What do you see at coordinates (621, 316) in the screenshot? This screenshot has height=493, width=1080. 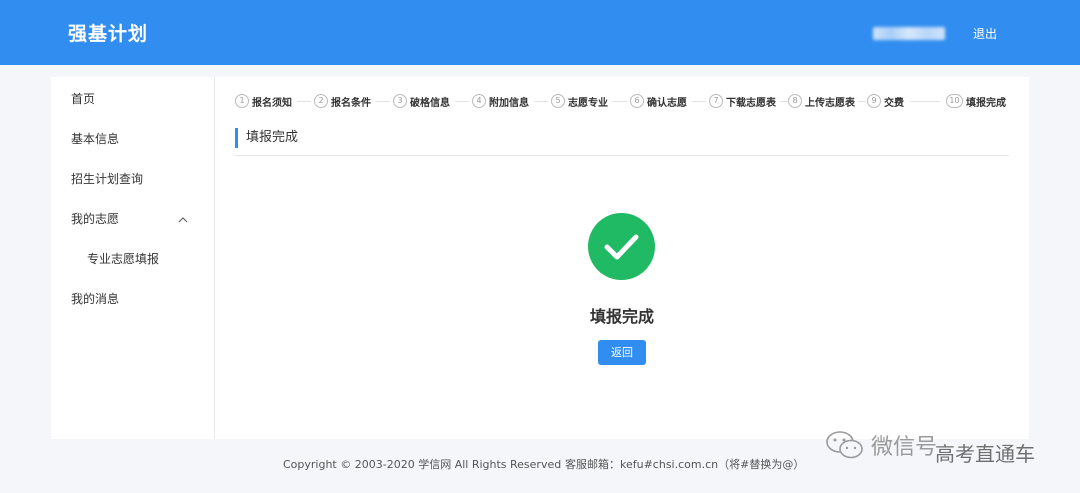 I see `completion-message: 填报完成` at bounding box center [621, 316].